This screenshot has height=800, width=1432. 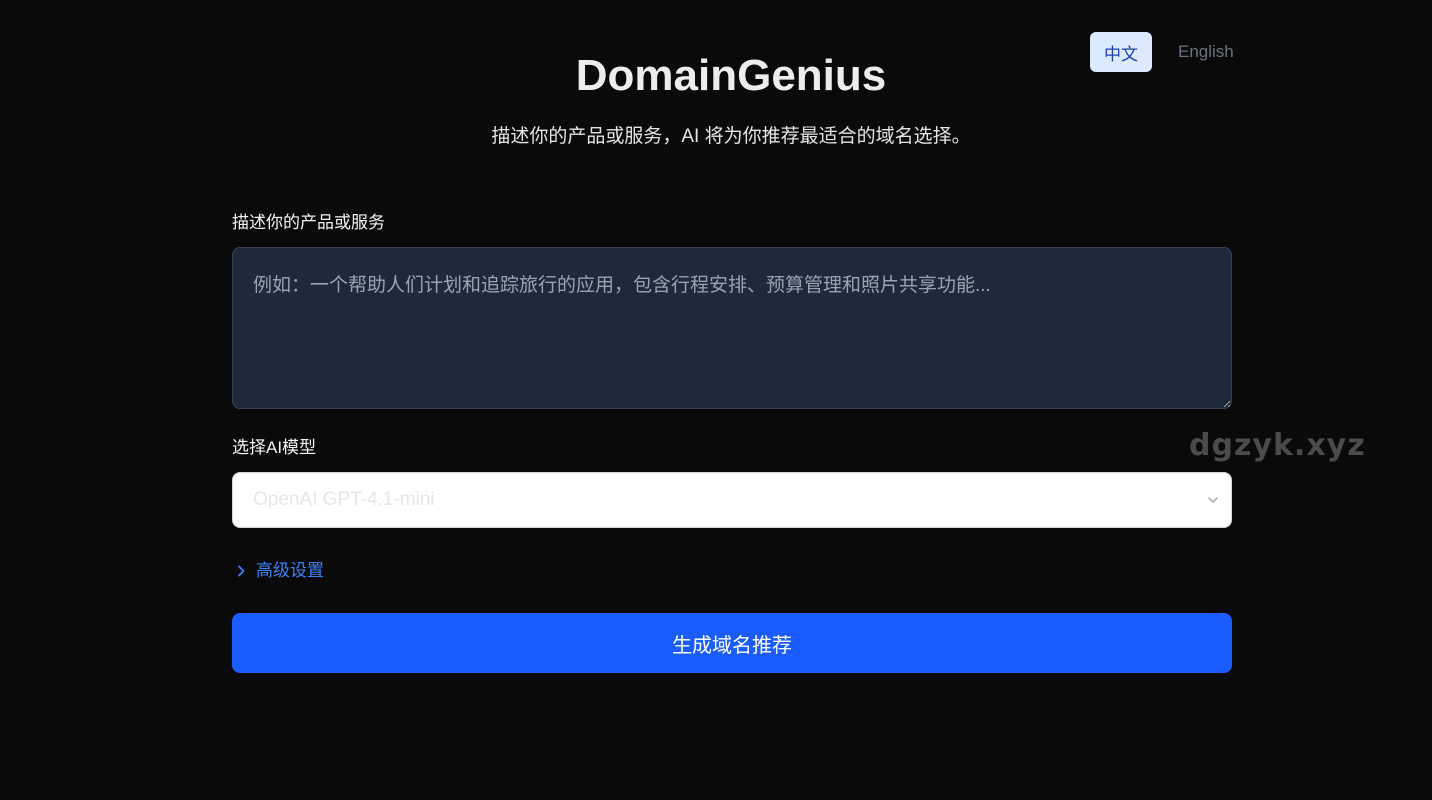 What do you see at coordinates (1277, 445) in the screenshot?
I see `watermark-text: dgzyk.xyz` at bounding box center [1277, 445].